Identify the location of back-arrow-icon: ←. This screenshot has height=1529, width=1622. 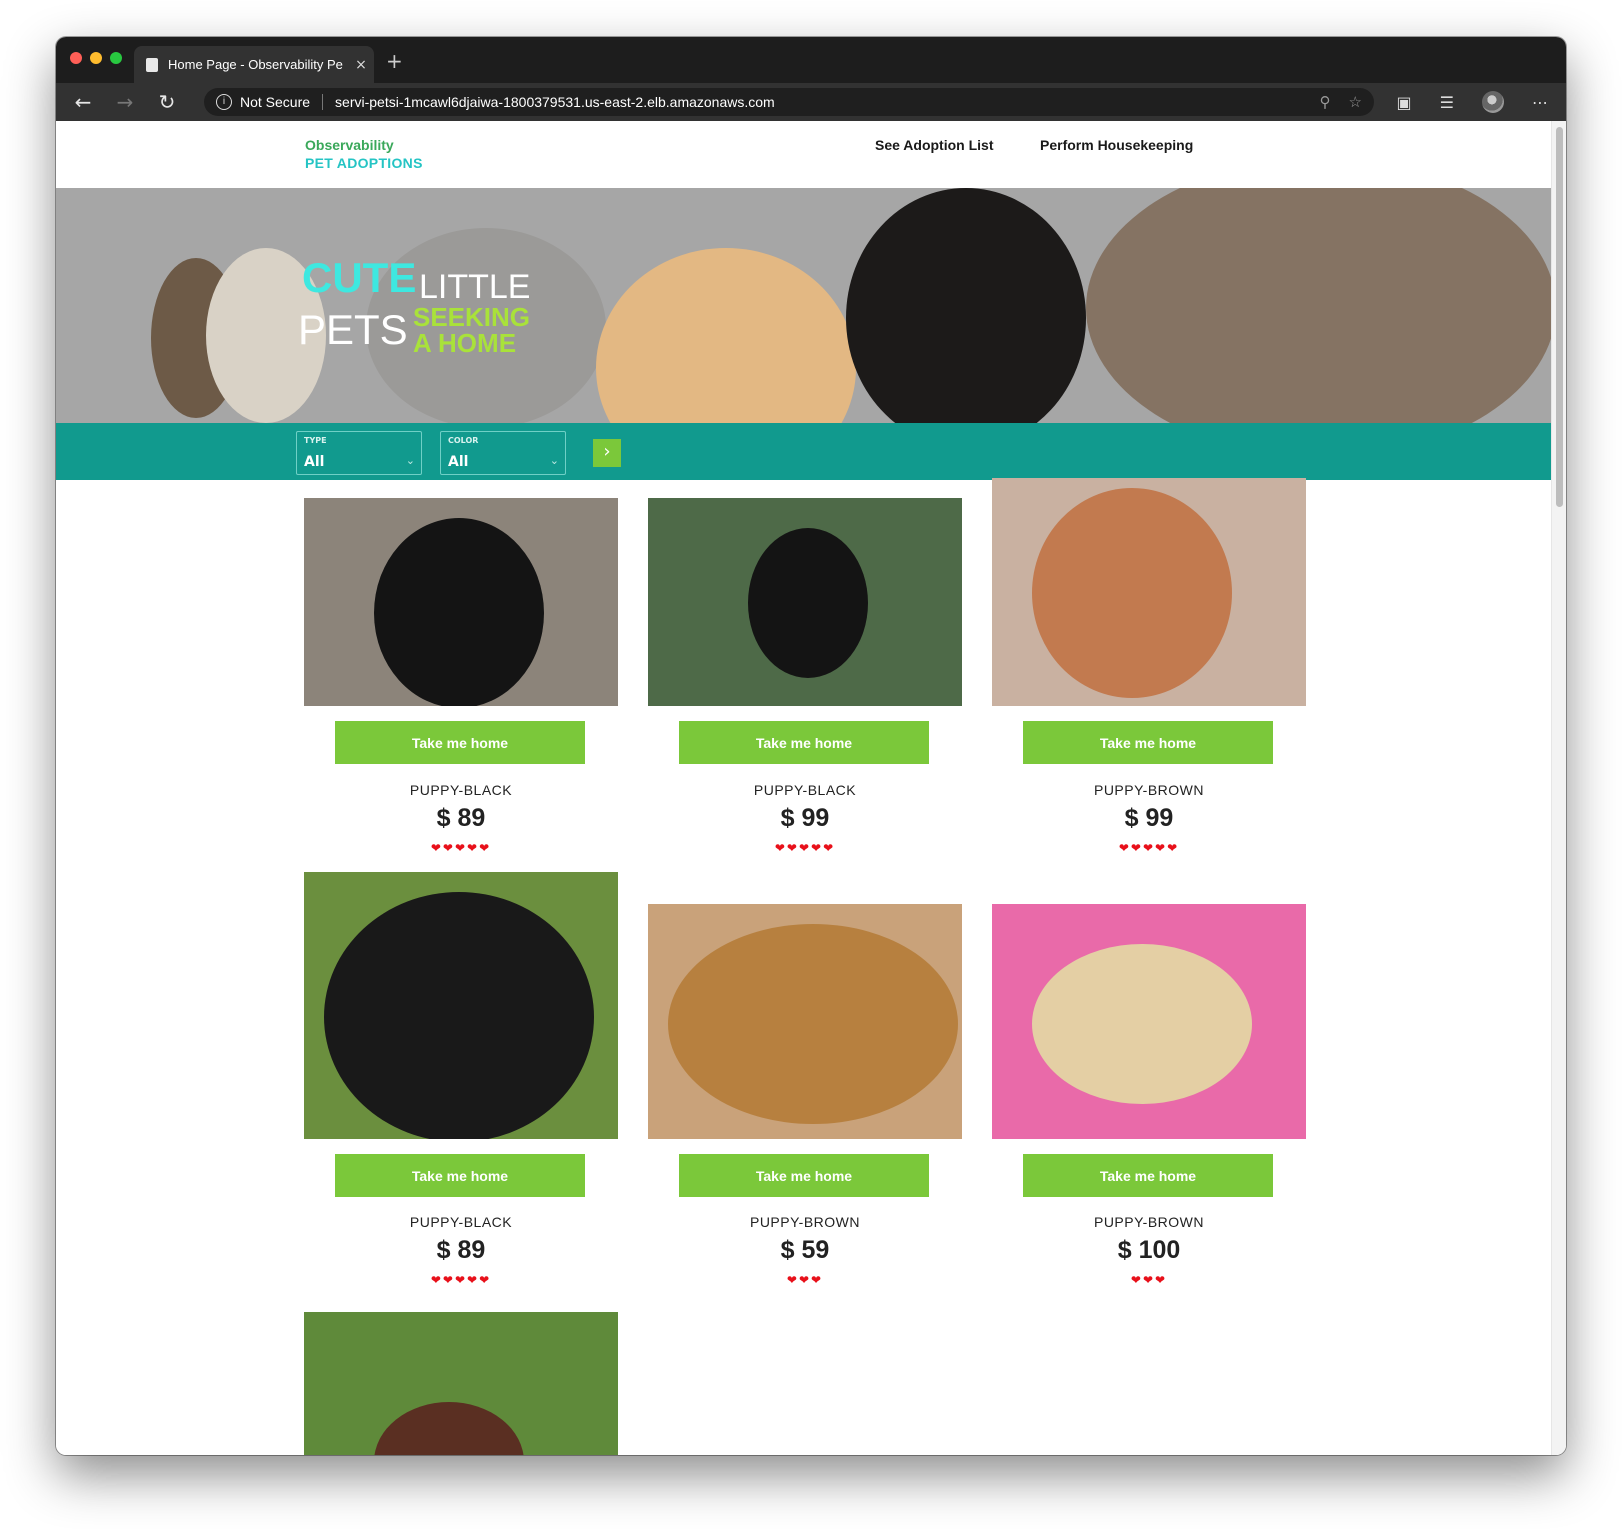
(83, 102).